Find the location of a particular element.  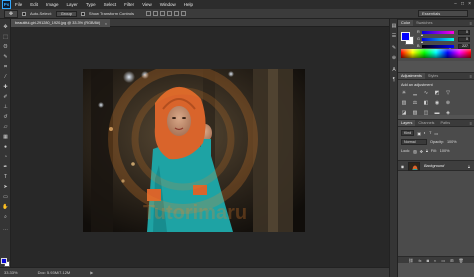

layer-kind-filter: Kind is located at coordinates (408, 133).